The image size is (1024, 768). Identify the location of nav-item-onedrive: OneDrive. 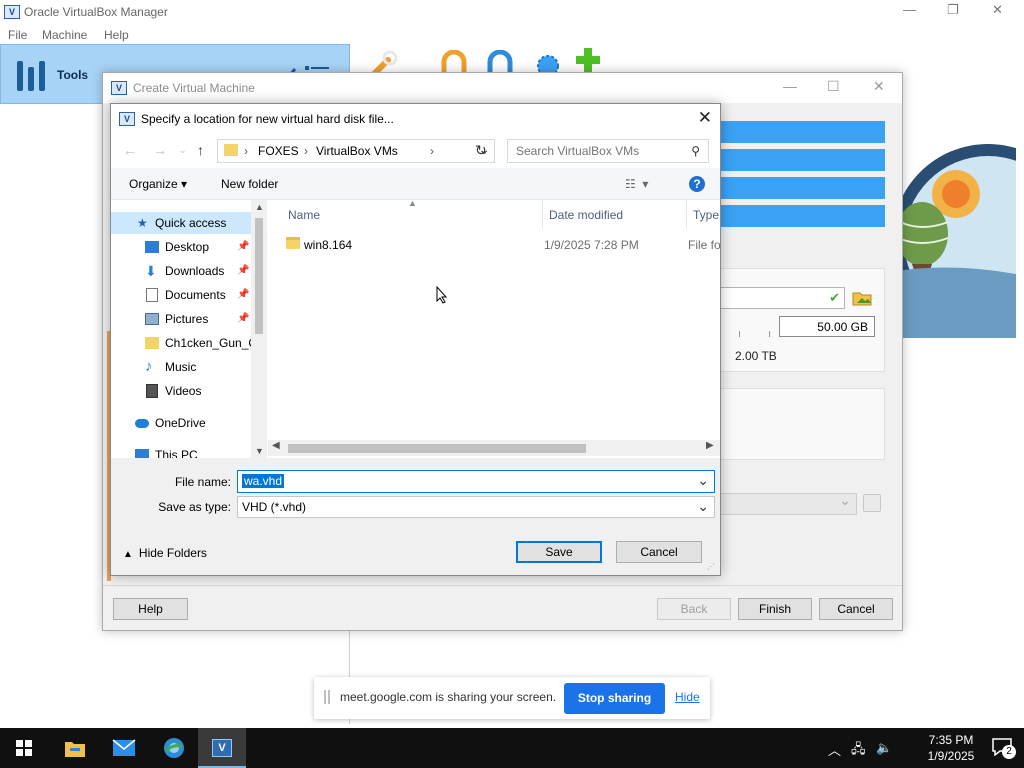
(181, 423).